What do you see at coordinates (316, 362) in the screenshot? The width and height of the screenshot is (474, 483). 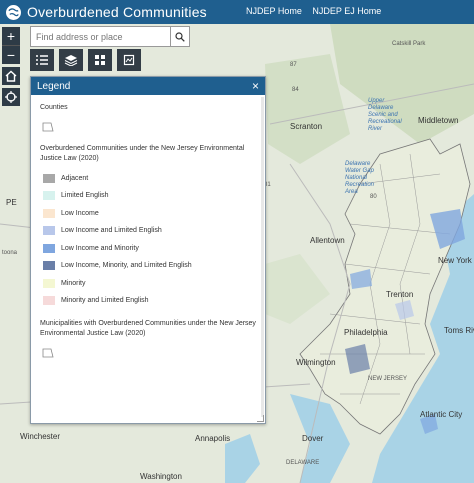 I see `map-label-wilmington: Wilmington` at bounding box center [316, 362].